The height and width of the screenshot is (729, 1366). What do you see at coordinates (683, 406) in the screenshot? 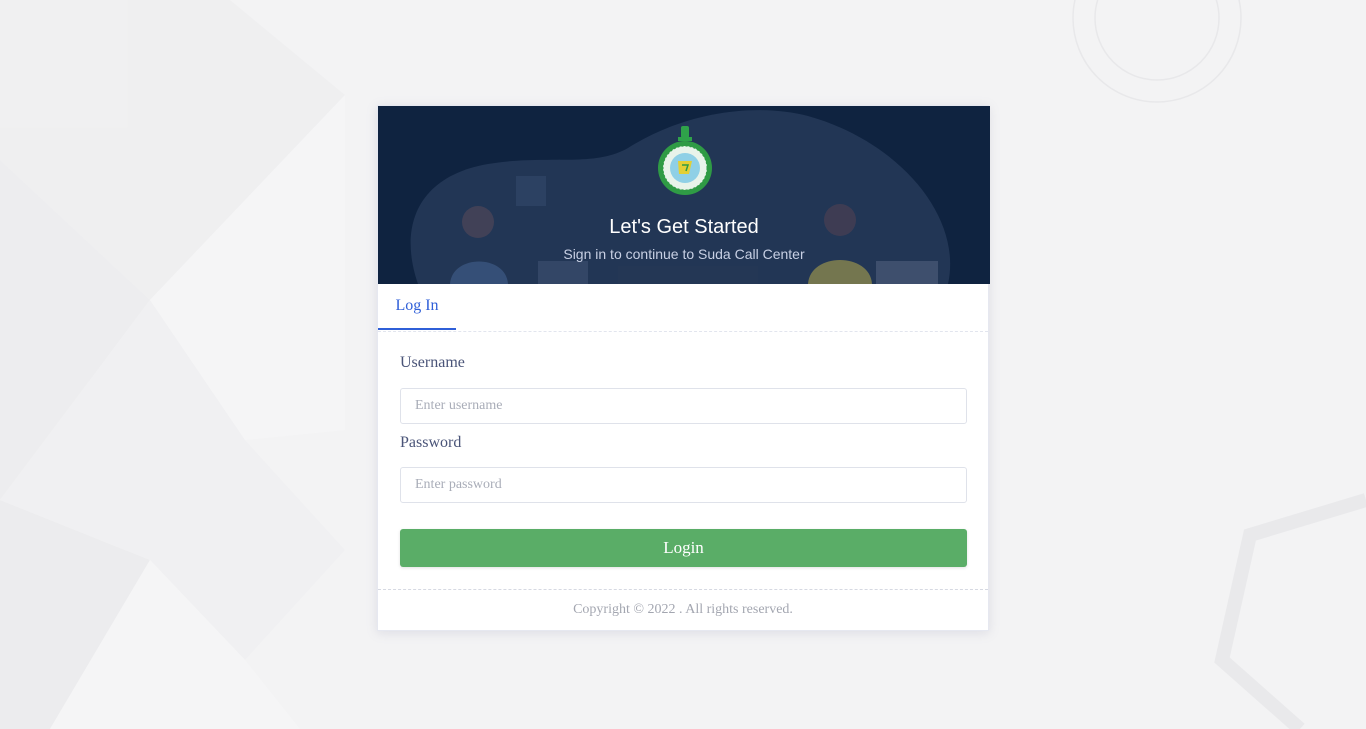
I see `username-input` at bounding box center [683, 406].